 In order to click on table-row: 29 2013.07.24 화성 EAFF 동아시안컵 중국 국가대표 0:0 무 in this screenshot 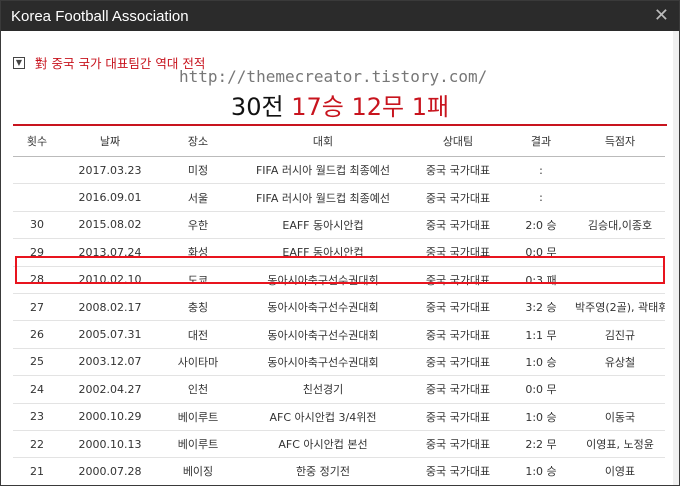, I will do `click(339, 252)`.